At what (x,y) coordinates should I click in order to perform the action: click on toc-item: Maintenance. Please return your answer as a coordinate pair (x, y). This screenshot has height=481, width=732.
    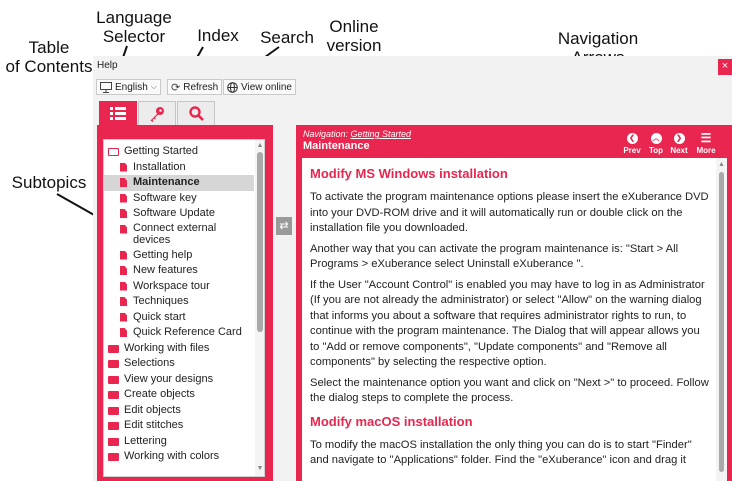
    Looking at the image, I should click on (179, 183).